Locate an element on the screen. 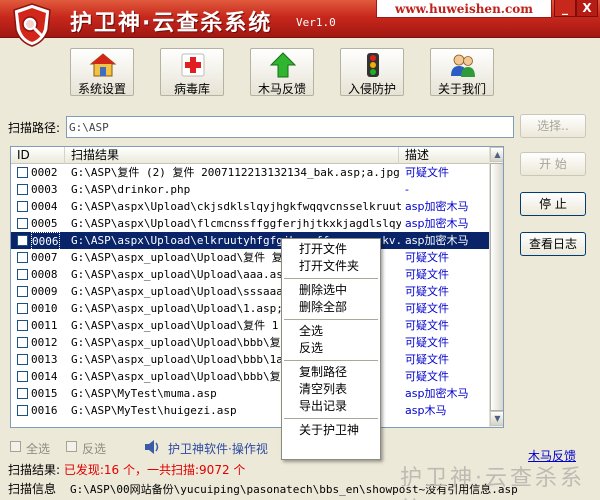 The width and height of the screenshot is (600, 500). system-settings-button: 系统设置 is located at coordinates (102, 72).